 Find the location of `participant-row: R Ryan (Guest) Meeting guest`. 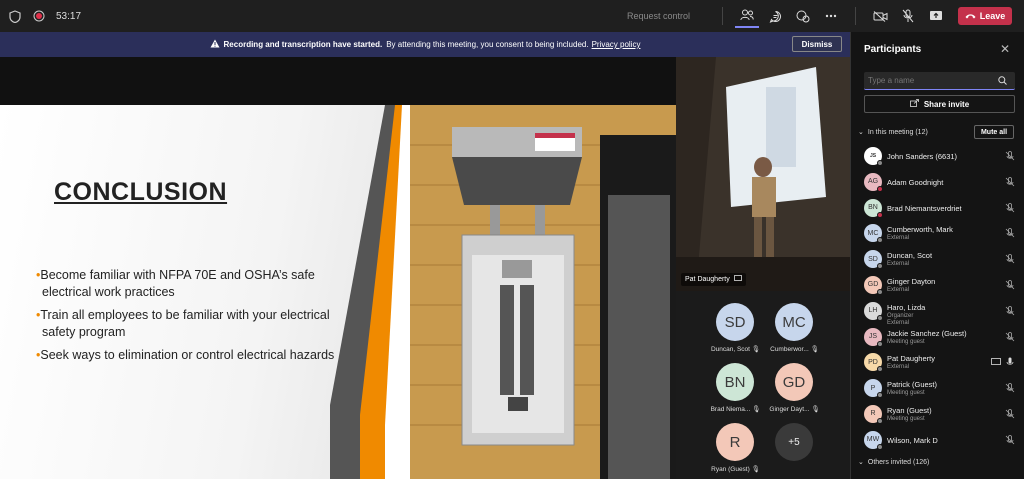

participant-row: R Ryan (Guest) Meeting guest is located at coordinates (937, 414).